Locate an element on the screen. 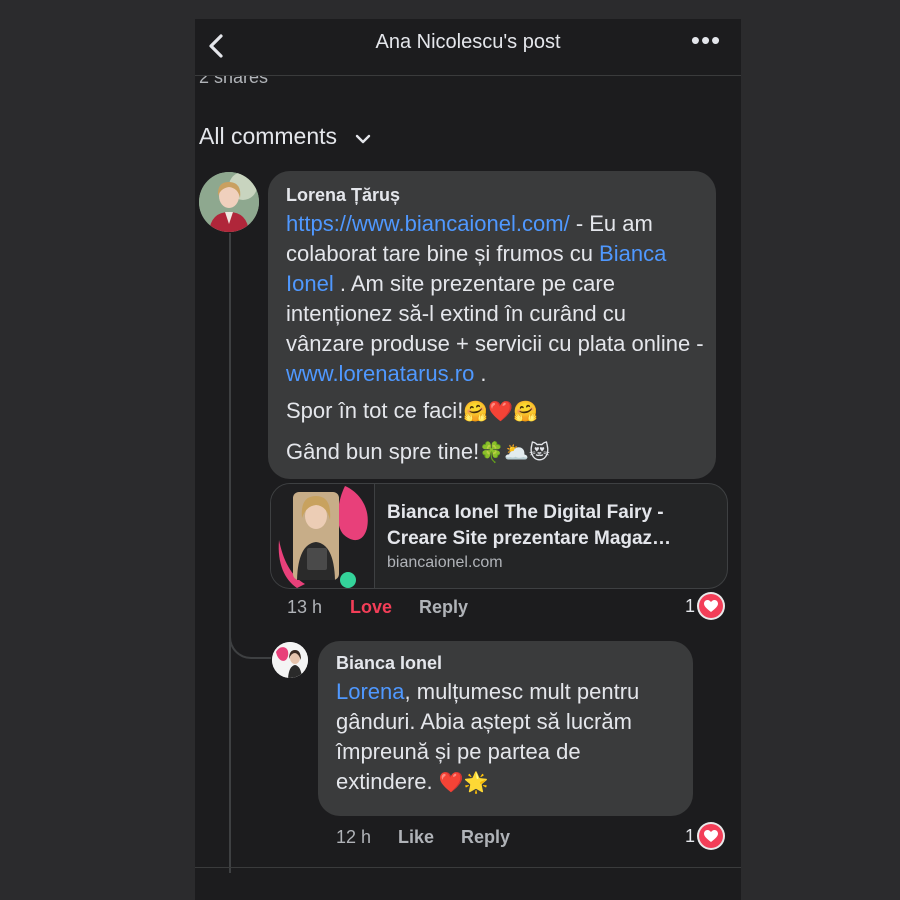 This screenshot has width=900, height=900. comment-author: Bianca Ionel is located at coordinates (389, 663).